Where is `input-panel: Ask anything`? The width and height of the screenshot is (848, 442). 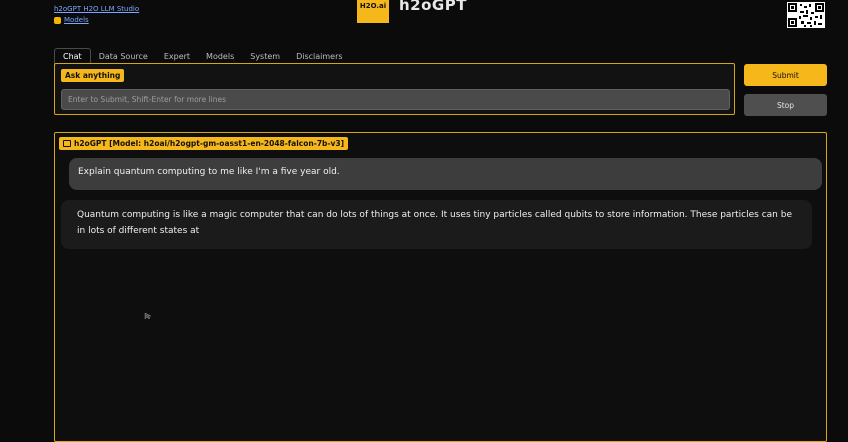
input-panel: Ask anything is located at coordinates (394, 89).